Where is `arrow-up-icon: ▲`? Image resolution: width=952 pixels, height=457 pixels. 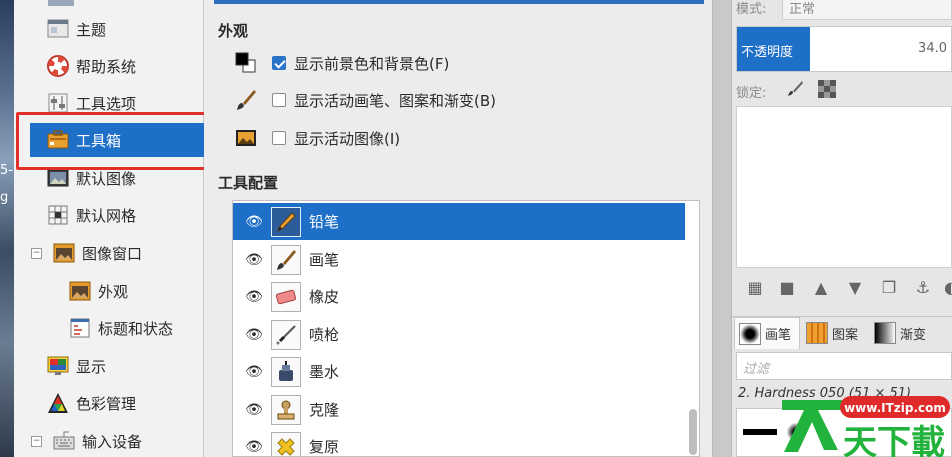 arrow-up-icon: ▲ is located at coordinates (821, 287).